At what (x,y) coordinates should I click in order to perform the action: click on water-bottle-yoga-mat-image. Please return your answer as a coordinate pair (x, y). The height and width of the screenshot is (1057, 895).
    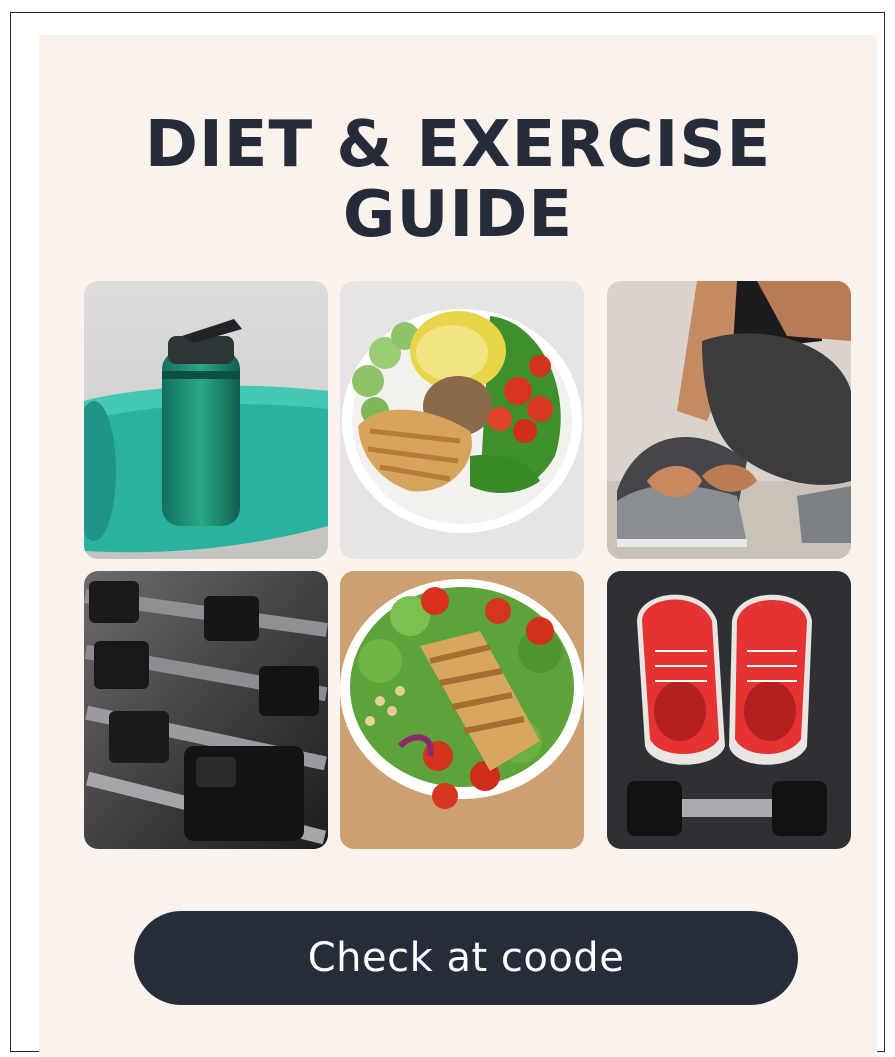
    Looking at the image, I should click on (206, 420).